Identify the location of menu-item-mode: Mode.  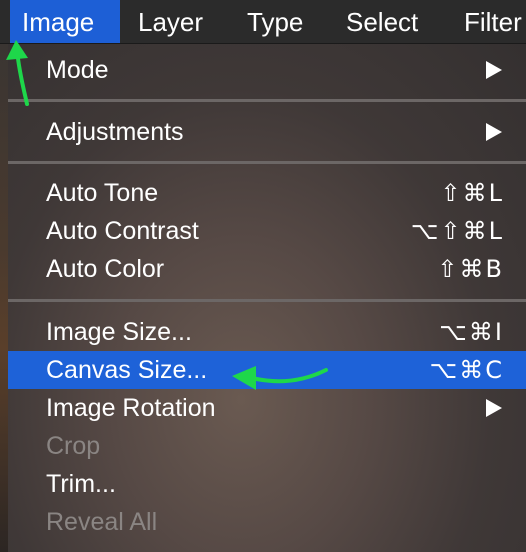
(267, 70).